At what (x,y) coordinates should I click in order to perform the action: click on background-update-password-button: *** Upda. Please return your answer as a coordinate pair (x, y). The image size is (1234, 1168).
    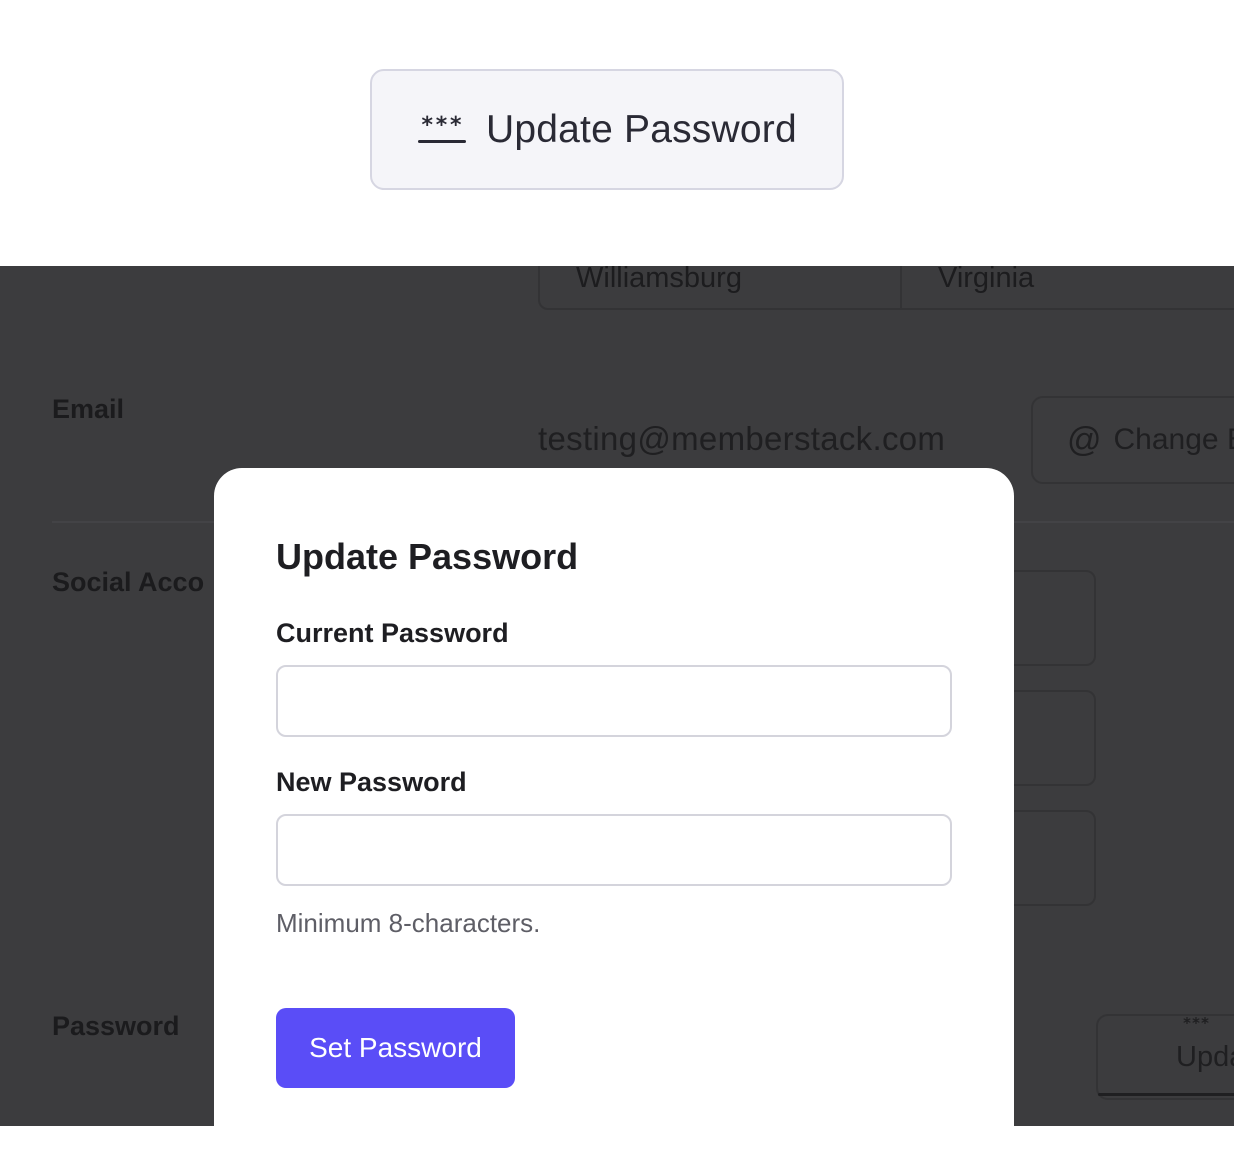
    Looking at the image, I should click on (1165, 1057).